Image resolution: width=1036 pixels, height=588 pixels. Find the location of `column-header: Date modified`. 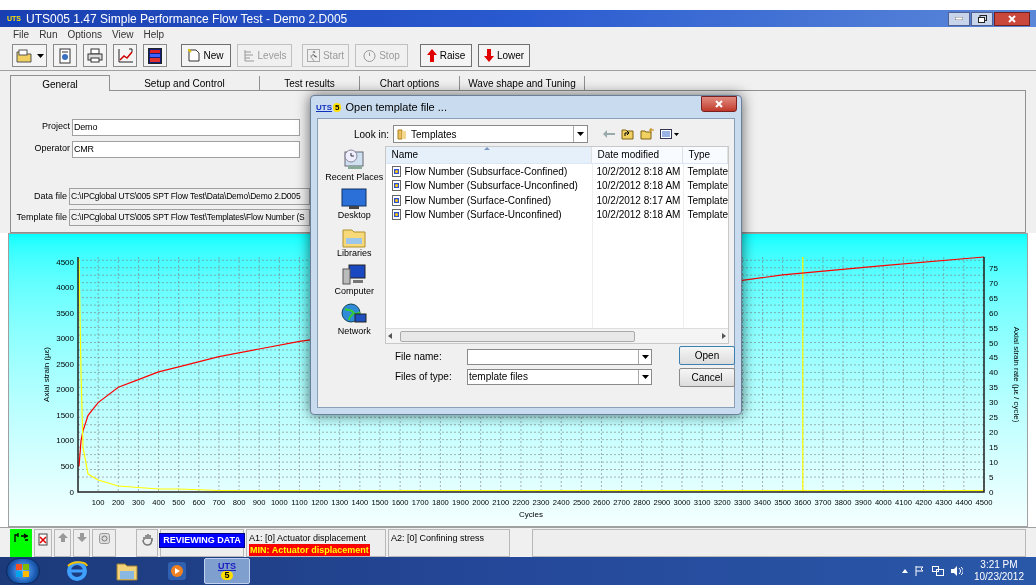

column-header: Date modified is located at coordinates (638, 155).